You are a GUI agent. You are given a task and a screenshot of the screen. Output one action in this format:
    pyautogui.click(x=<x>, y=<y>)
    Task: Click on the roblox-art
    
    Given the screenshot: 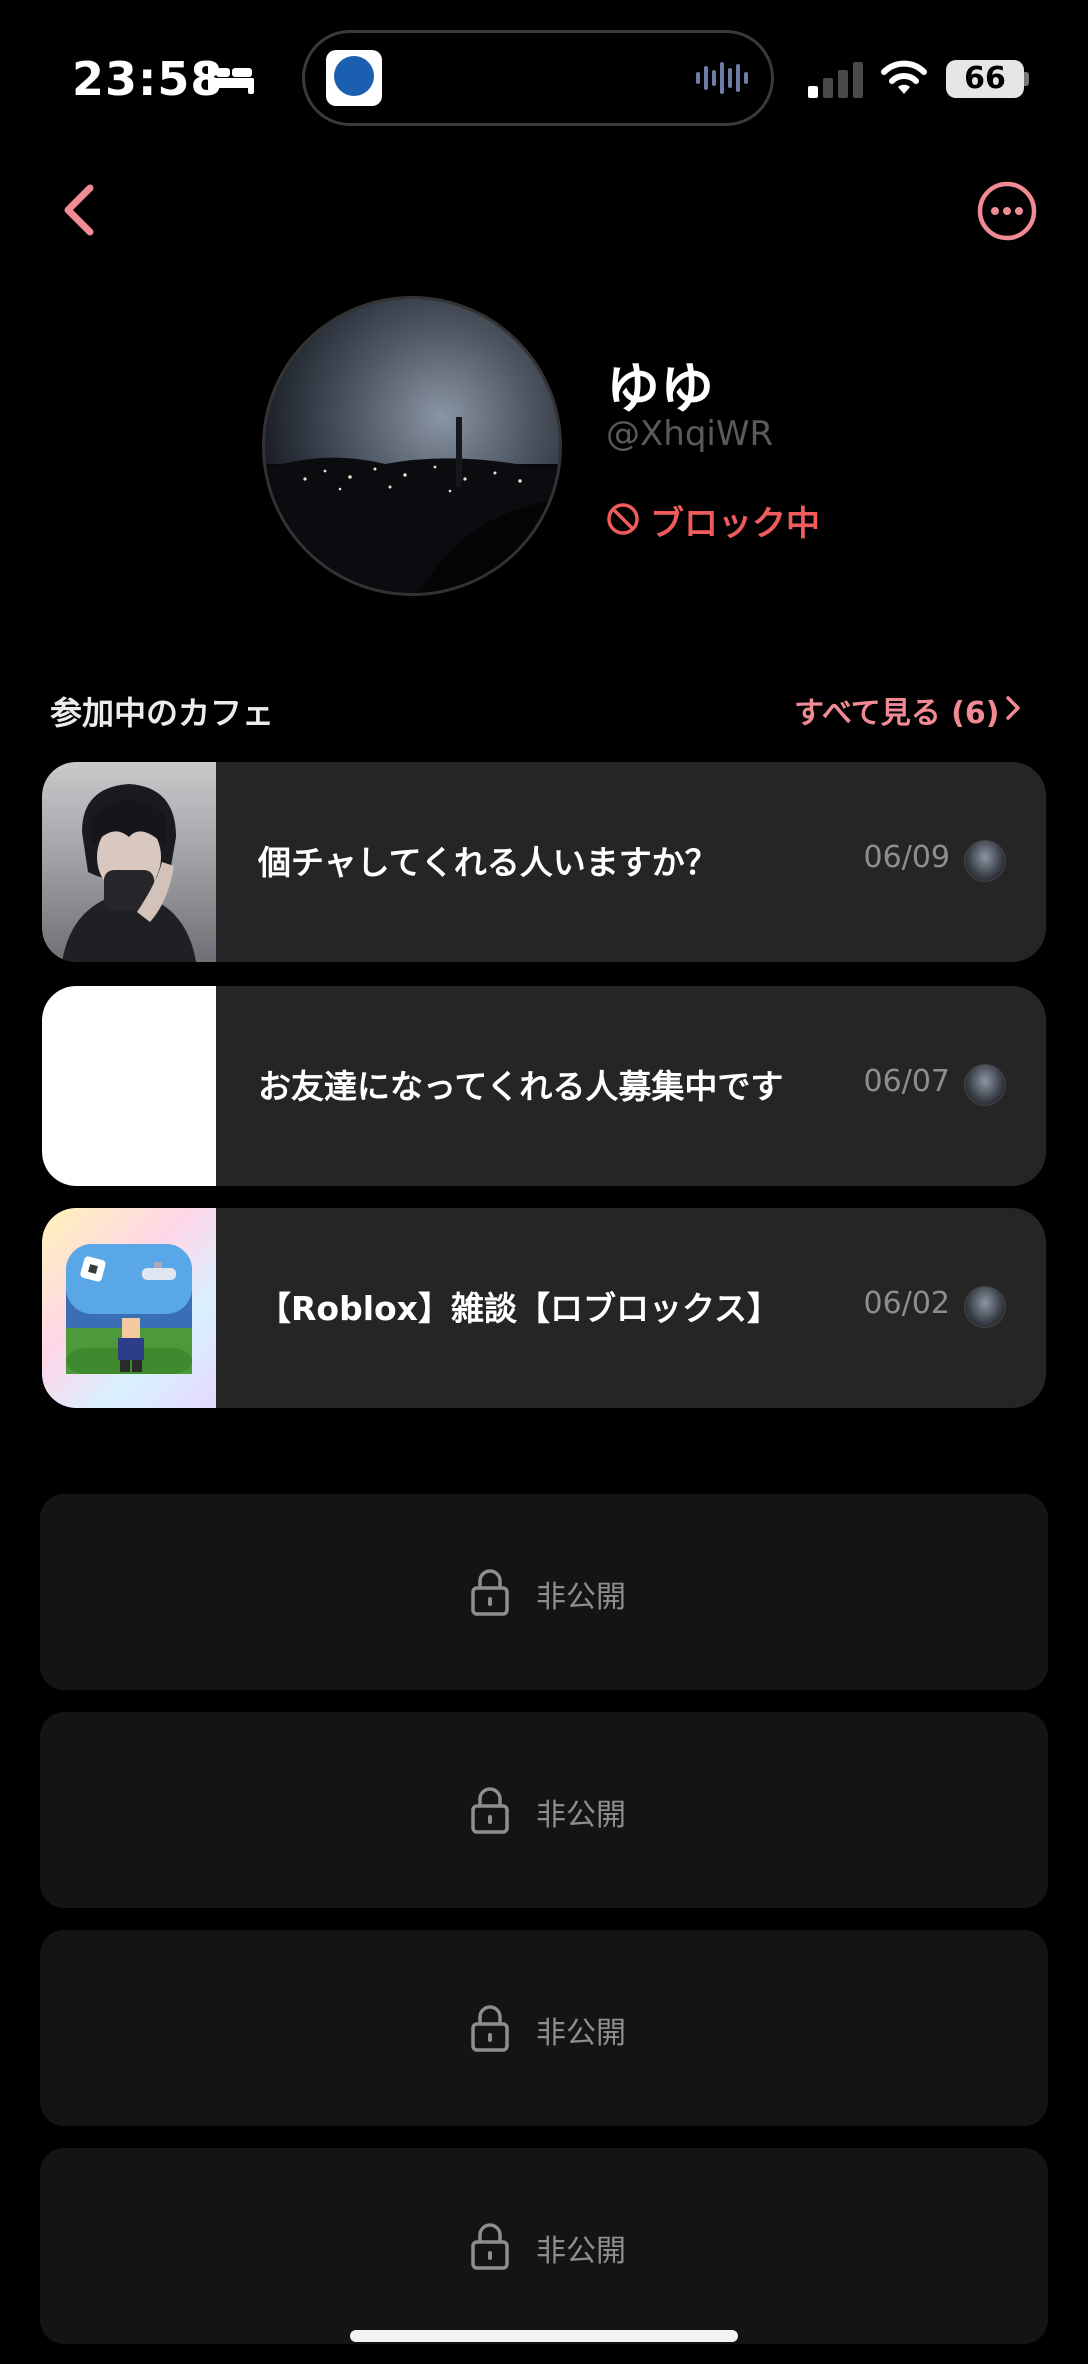 What is the action you would take?
    pyautogui.click(x=129, y=1309)
    